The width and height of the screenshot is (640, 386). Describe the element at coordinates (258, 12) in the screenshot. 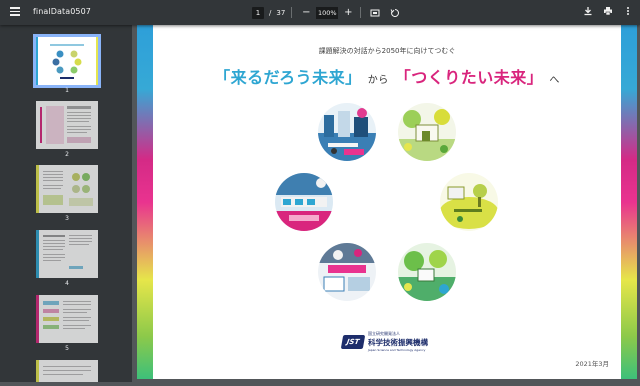

I see `page-number-input: 1` at that location.